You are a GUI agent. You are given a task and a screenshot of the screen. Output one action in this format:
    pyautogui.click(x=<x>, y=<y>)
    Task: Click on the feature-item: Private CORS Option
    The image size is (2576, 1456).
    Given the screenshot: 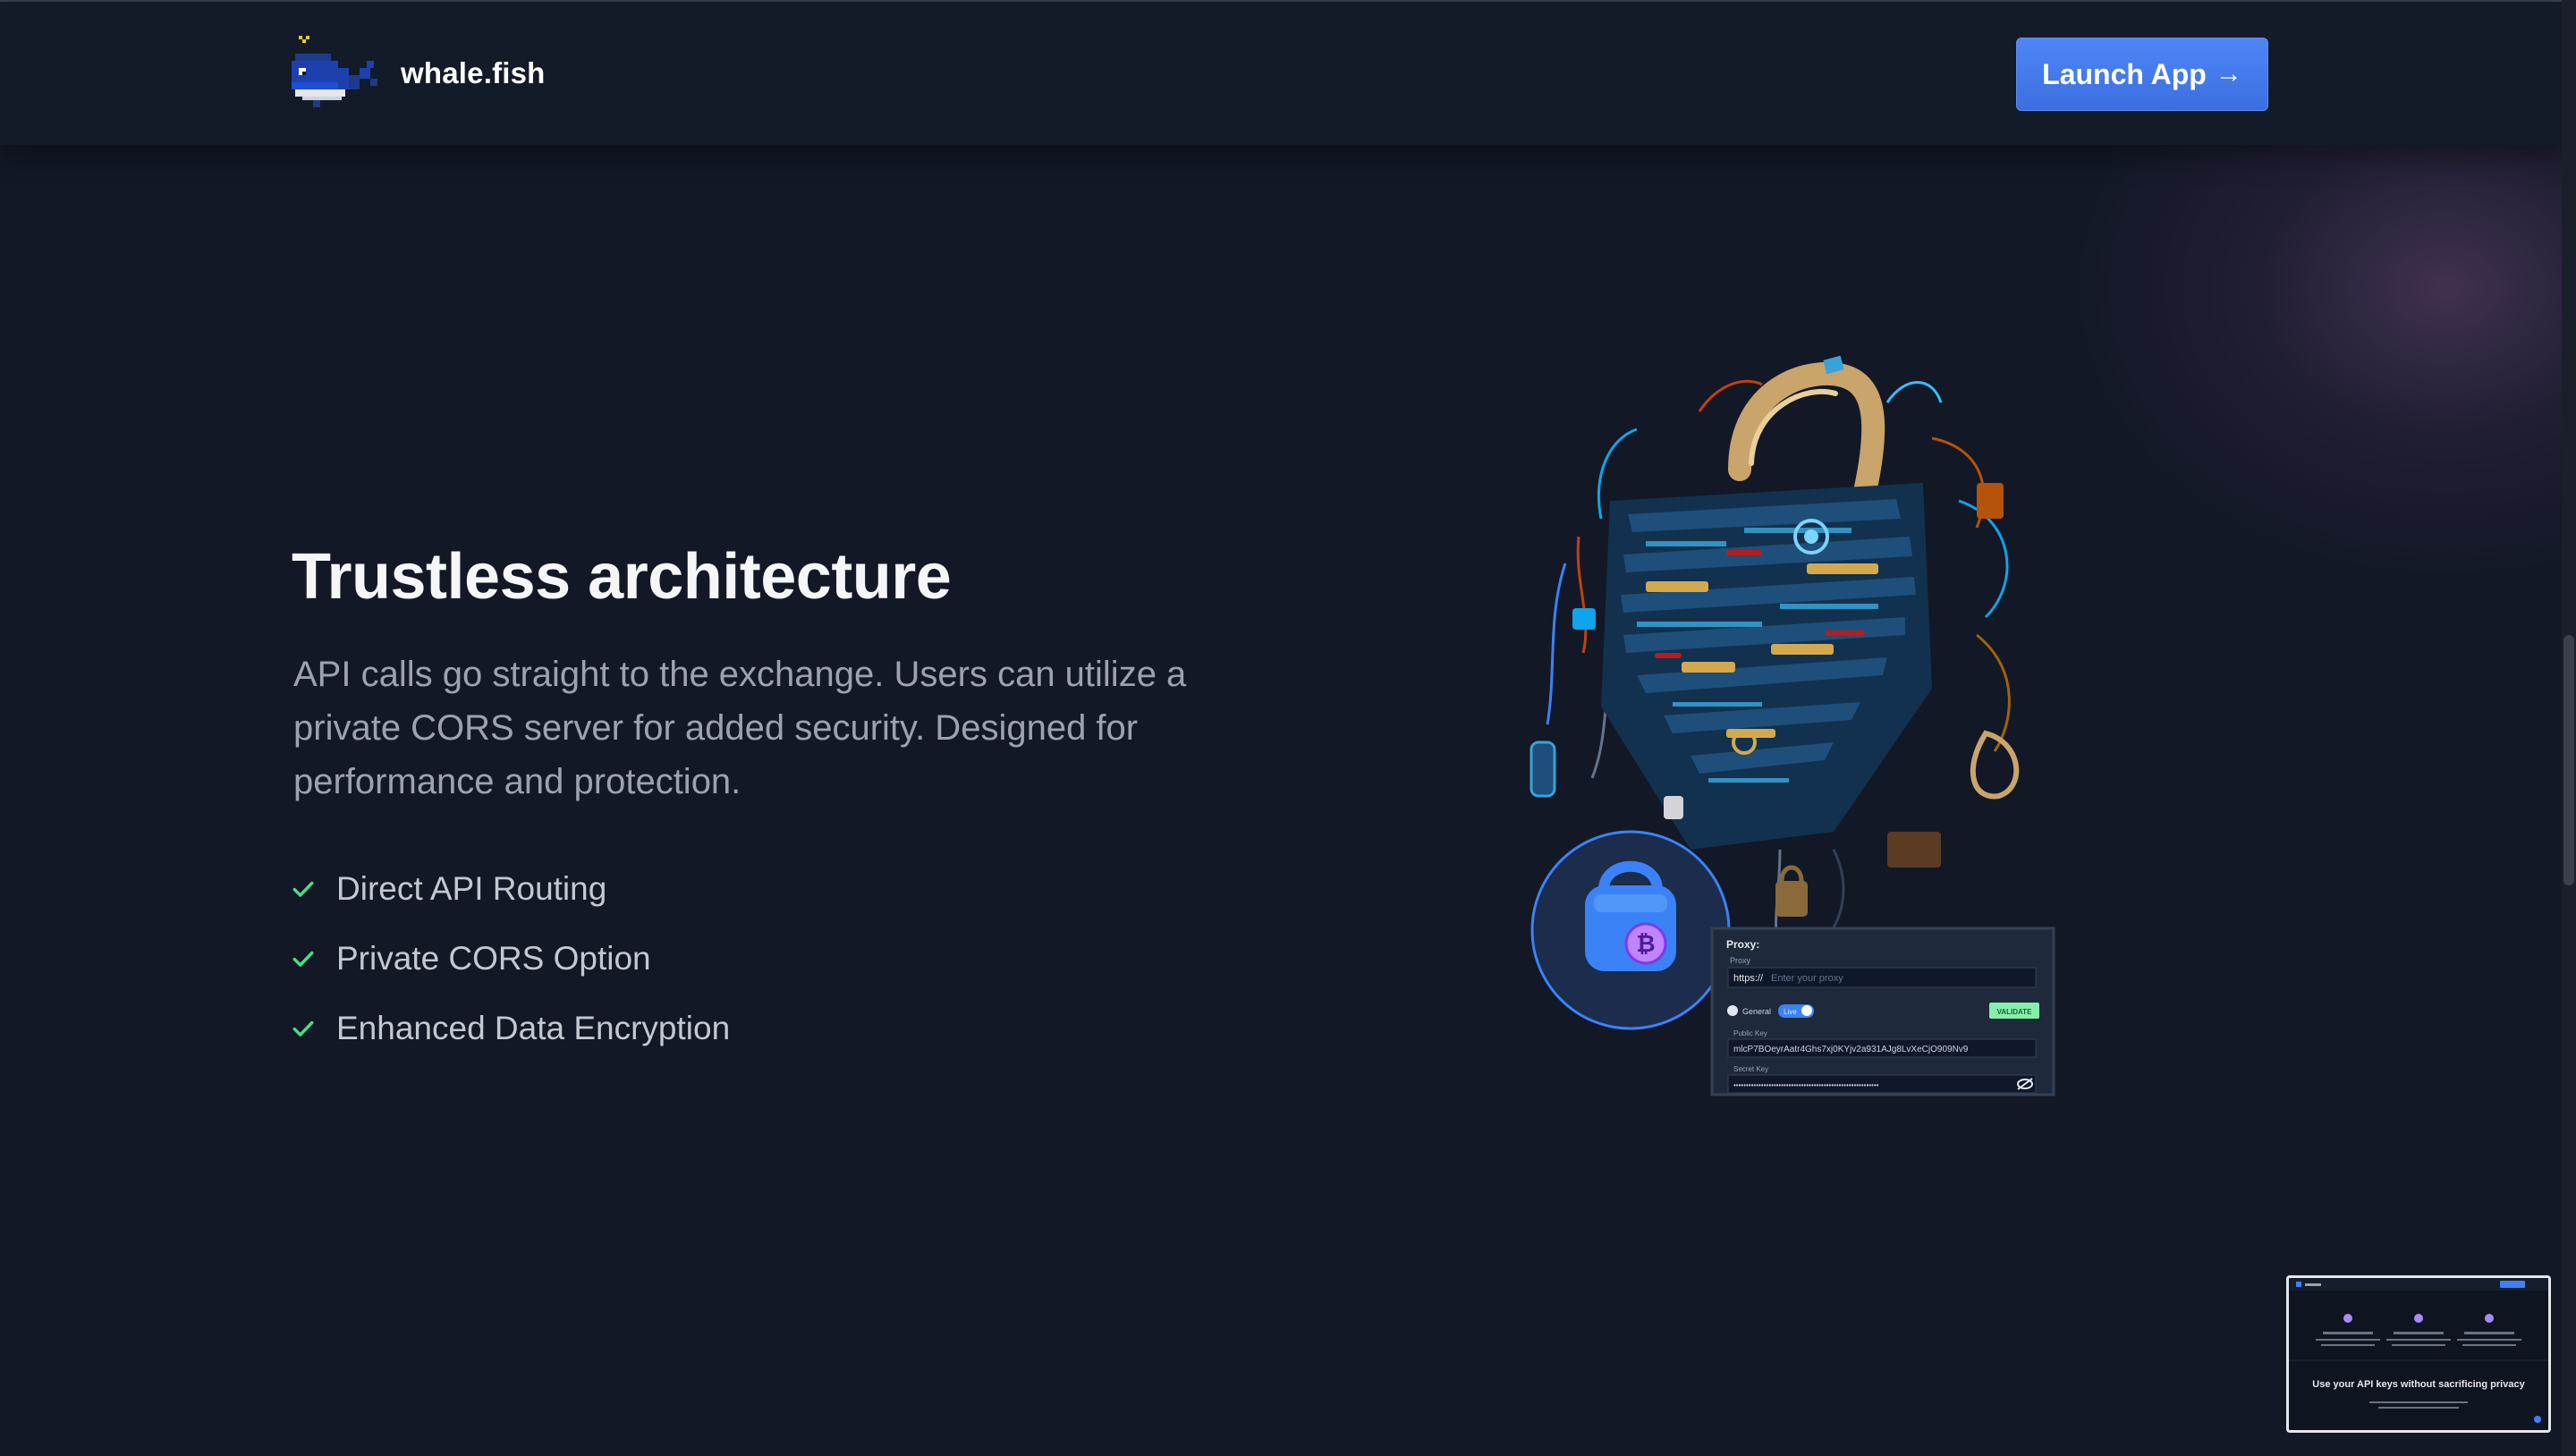 What is the action you would take?
    pyautogui.click(x=511, y=959)
    